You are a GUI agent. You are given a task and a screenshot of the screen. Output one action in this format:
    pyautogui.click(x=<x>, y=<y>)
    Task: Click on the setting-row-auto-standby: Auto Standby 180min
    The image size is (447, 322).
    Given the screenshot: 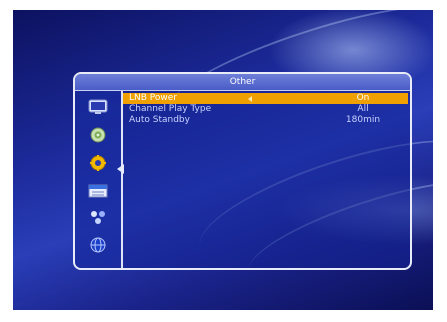 What is the action you would take?
    pyautogui.click(x=265, y=120)
    